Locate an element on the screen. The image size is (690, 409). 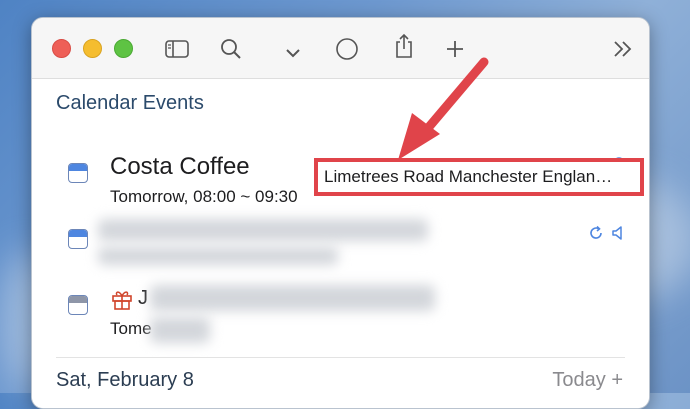
circle-icon is located at coordinates (347, 49).